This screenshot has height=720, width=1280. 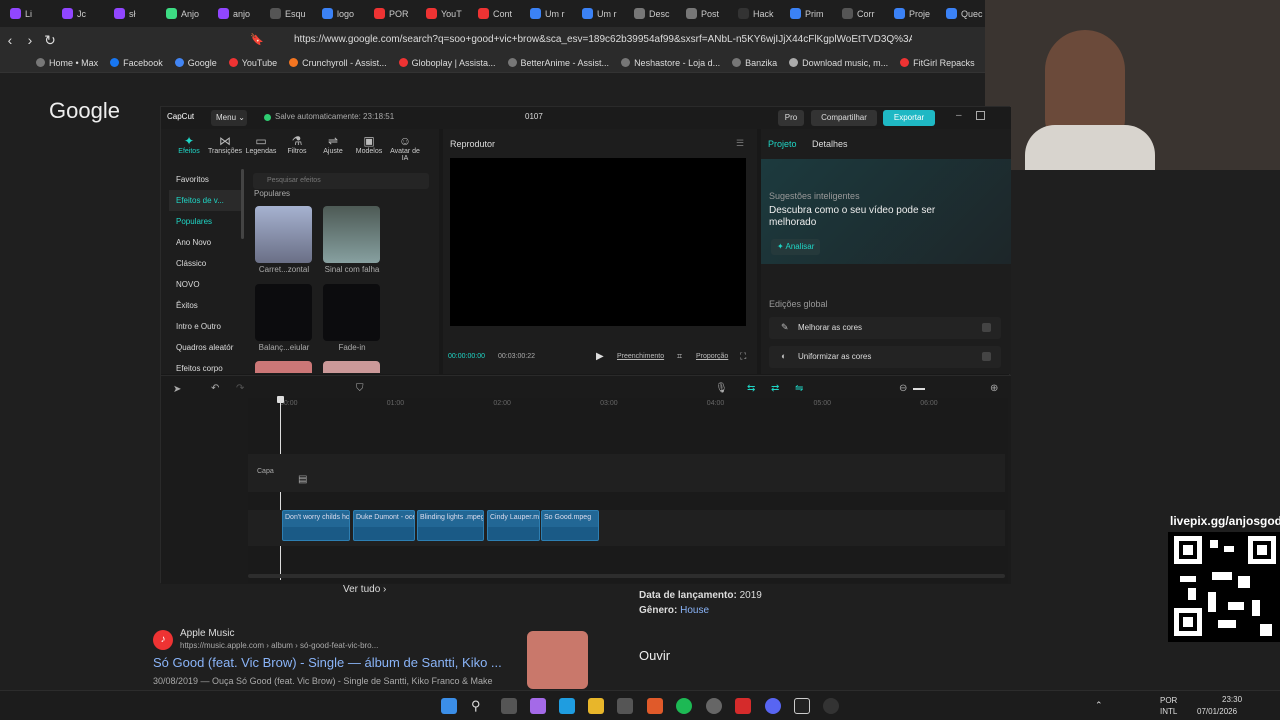 What do you see at coordinates (598, 242) in the screenshot?
I see `video-preview` at bounding box center [598, 242].